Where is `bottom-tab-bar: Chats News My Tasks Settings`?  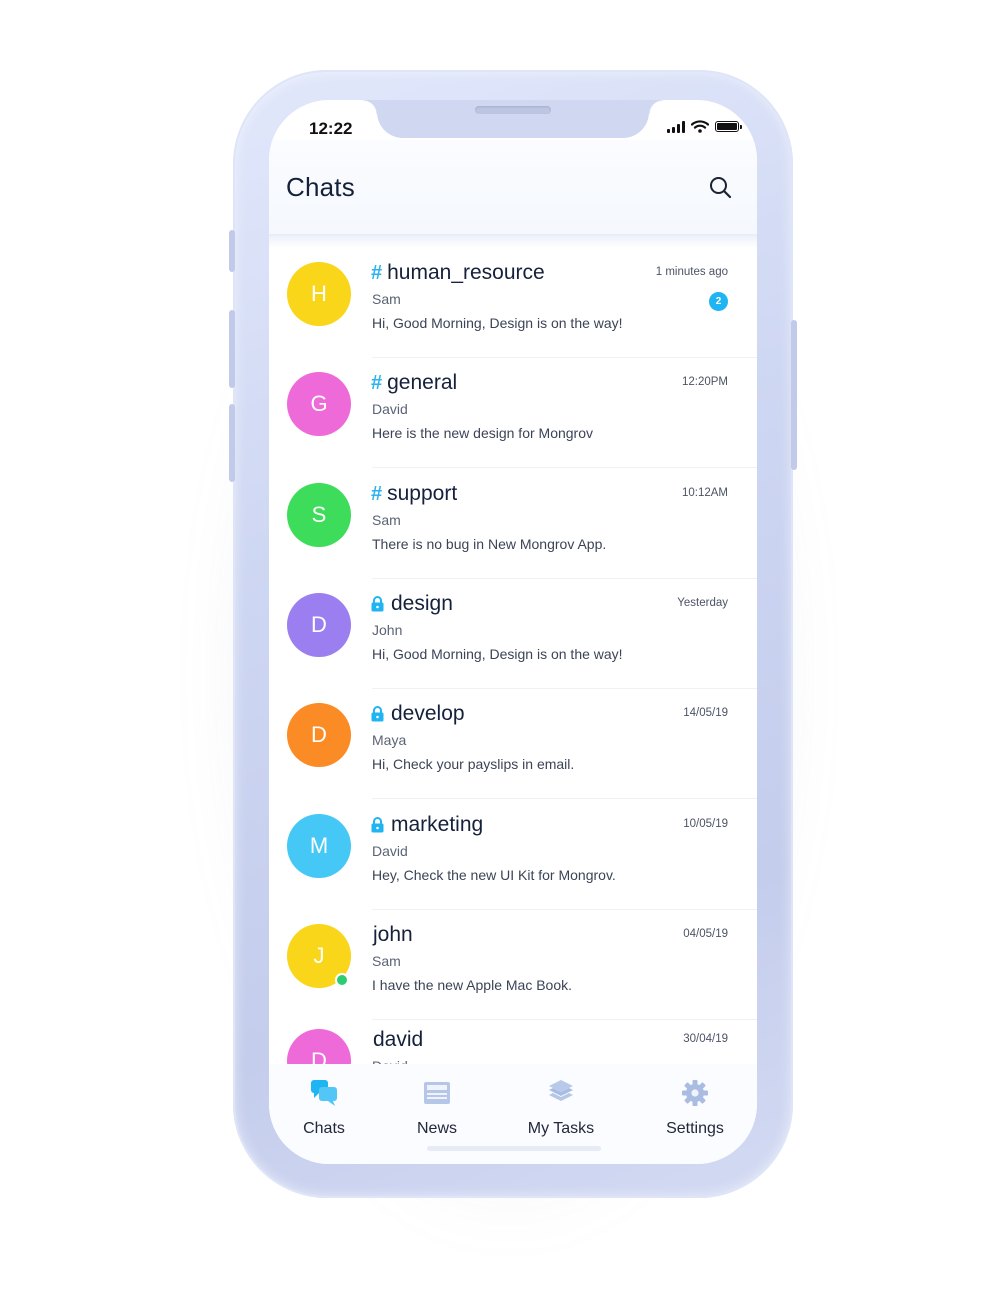 bottom-tab-bar: Chats News My Tasks Settings is located at coordinates (513, 1114).